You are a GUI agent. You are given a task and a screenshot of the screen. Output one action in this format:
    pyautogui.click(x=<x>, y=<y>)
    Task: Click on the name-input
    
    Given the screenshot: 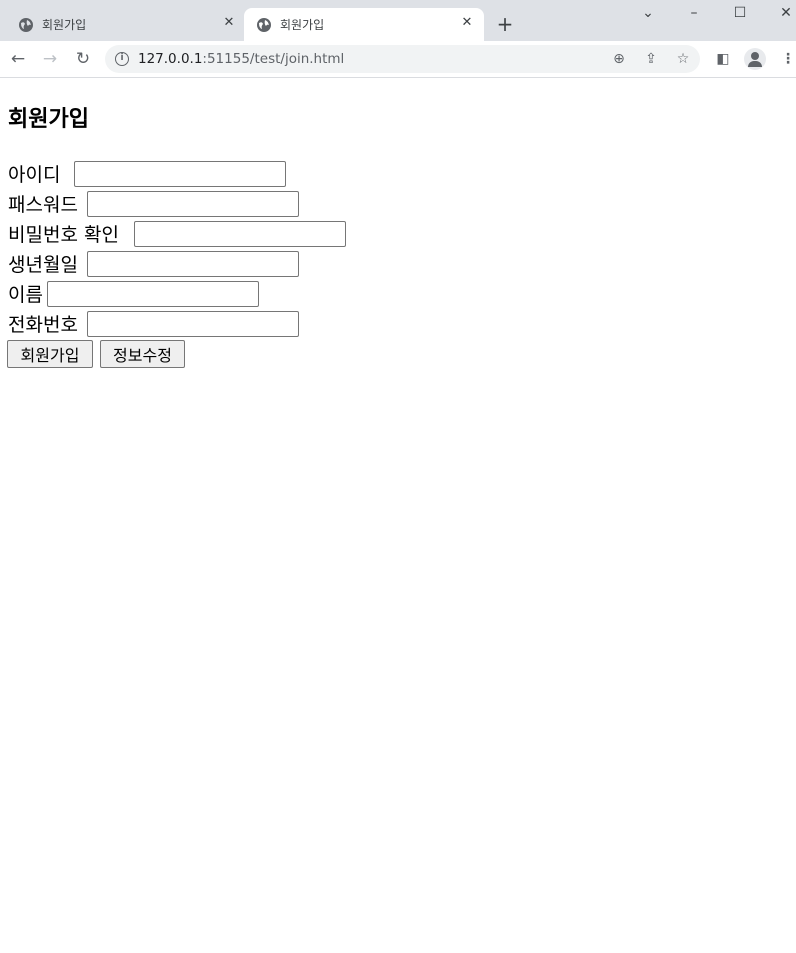 What is the action you would take?
    pyautogui.click(x=153, y=294)
    